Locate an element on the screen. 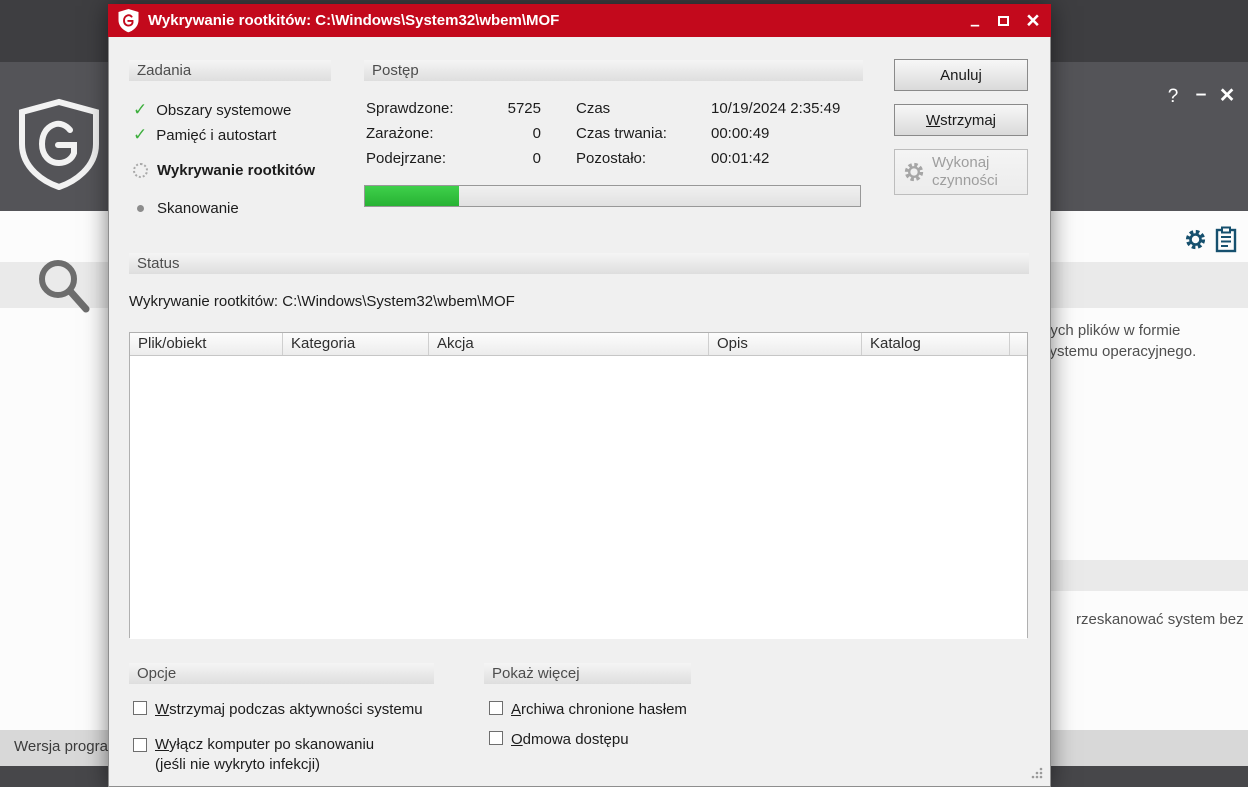 Image resolution: width=1248 pixels, height=787 pixels. pause-on-activity-option: Wstrzymaj podczas aktywności systemu is located at coordinates (298, 709).